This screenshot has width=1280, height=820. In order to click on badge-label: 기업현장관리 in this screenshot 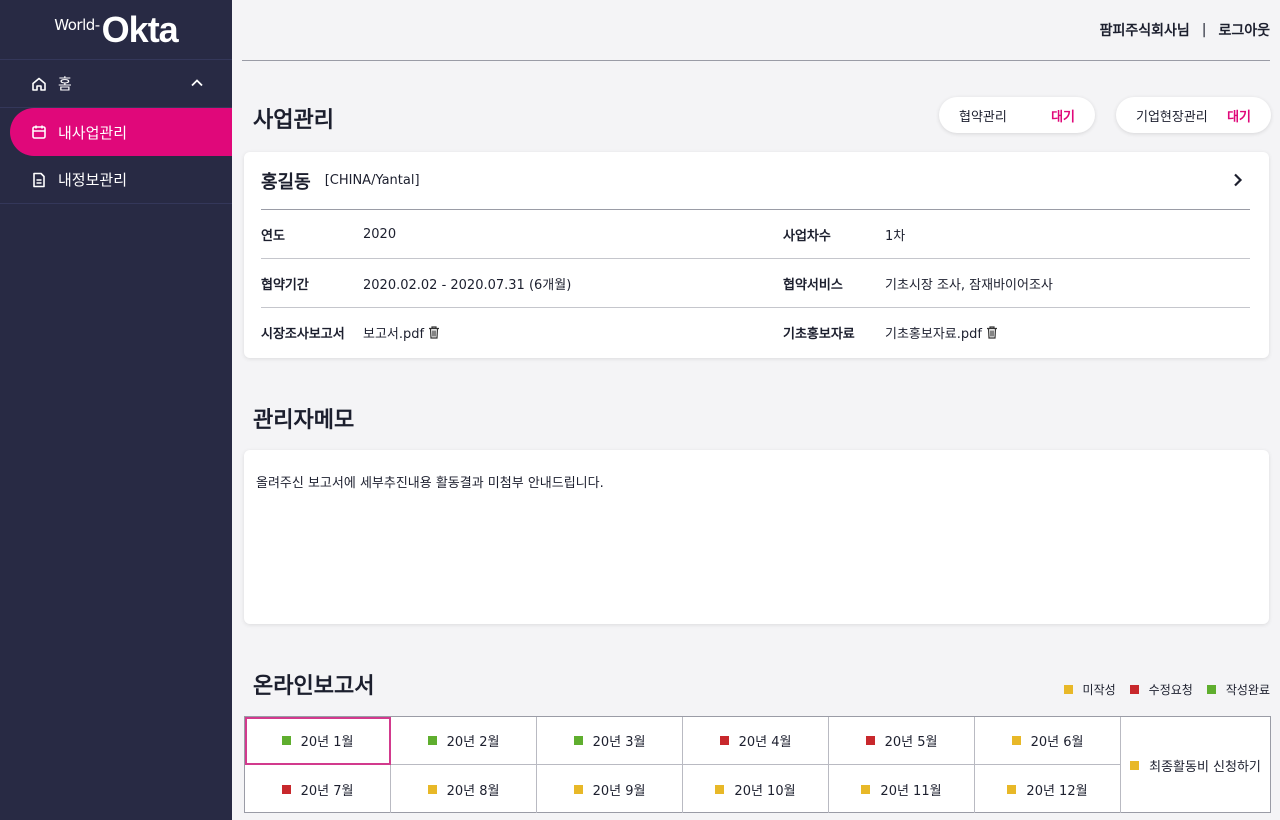, I will do `click(1172, 117)`.